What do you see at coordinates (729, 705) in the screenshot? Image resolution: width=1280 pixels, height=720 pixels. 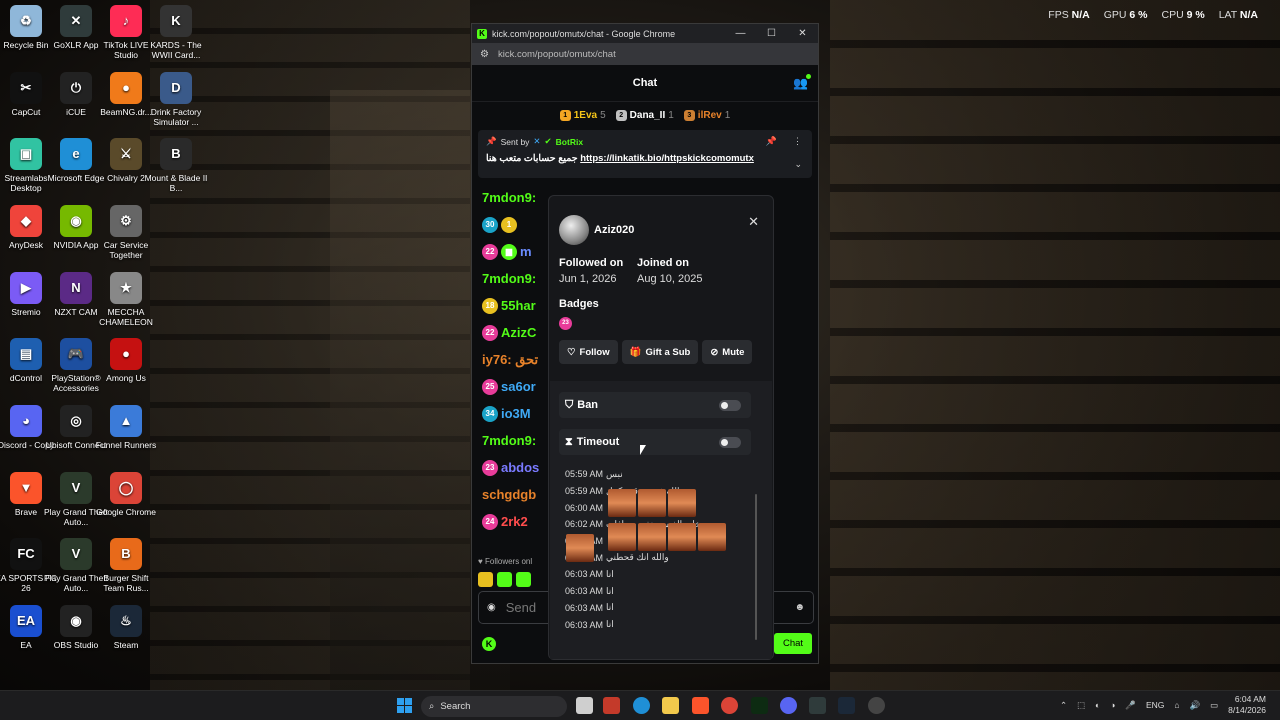 I see `chrome-icon` at bounding box center [729, 705].